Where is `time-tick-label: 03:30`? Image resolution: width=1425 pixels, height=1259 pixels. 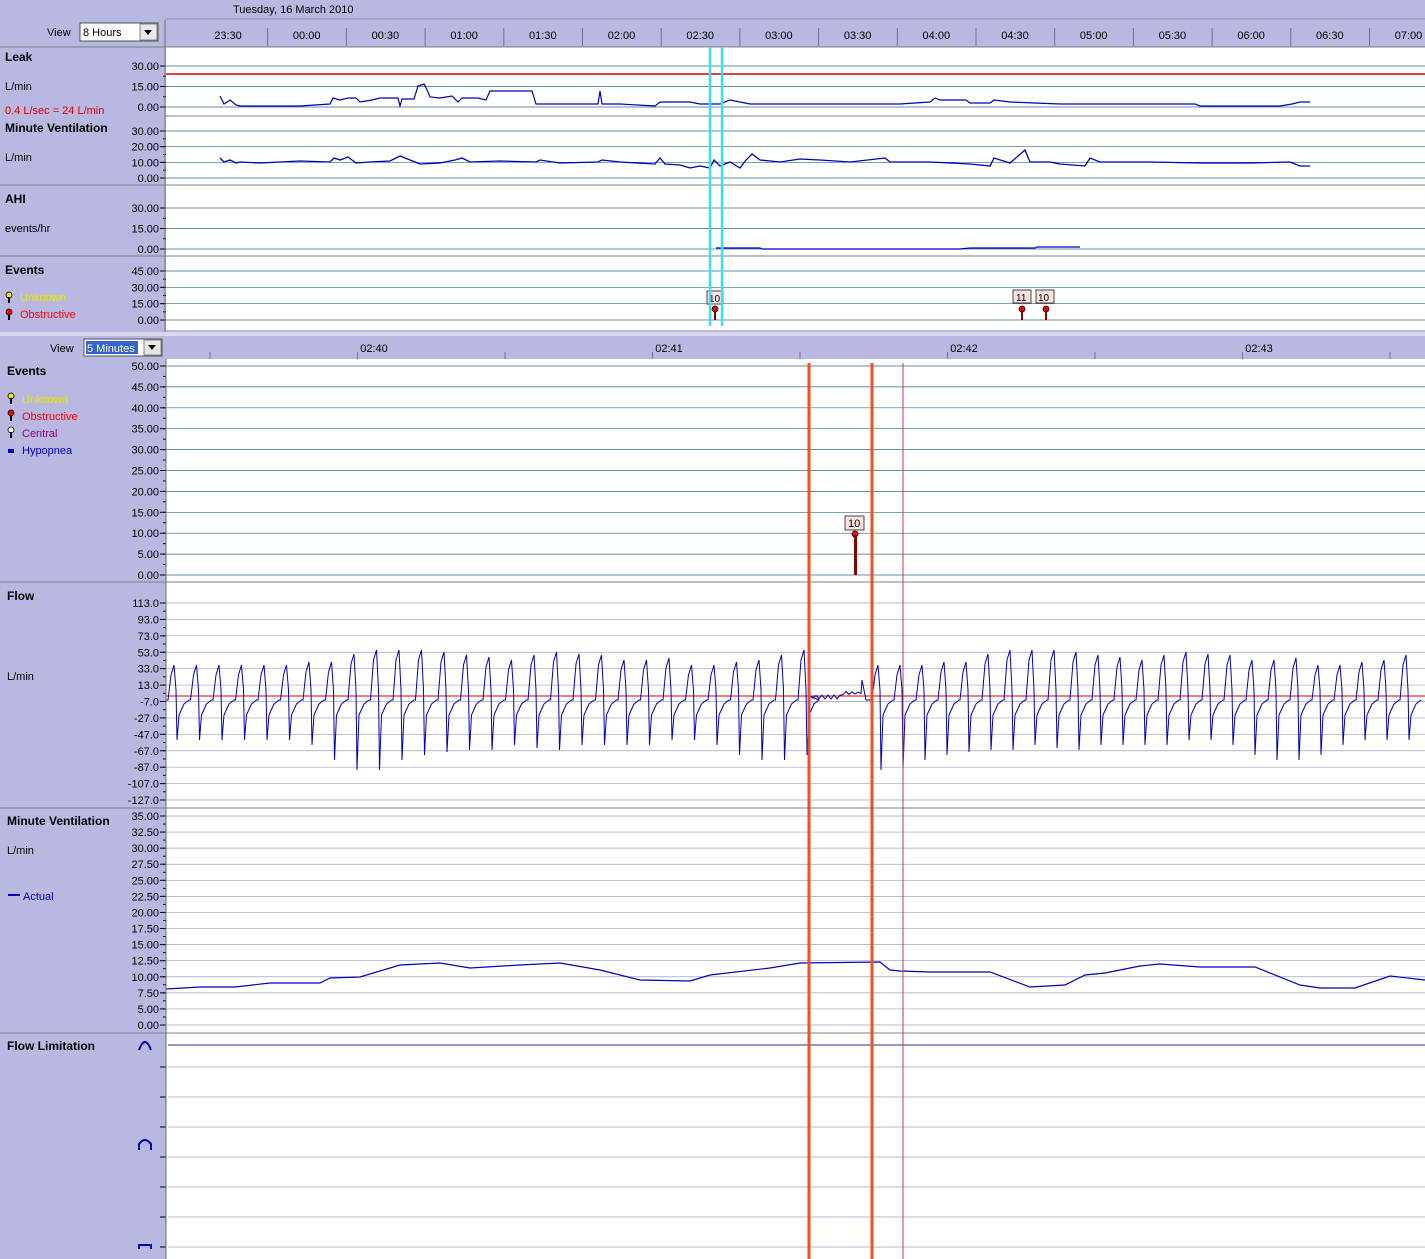
time-tick-label: 03:30 is located at coordinates (858, 36).